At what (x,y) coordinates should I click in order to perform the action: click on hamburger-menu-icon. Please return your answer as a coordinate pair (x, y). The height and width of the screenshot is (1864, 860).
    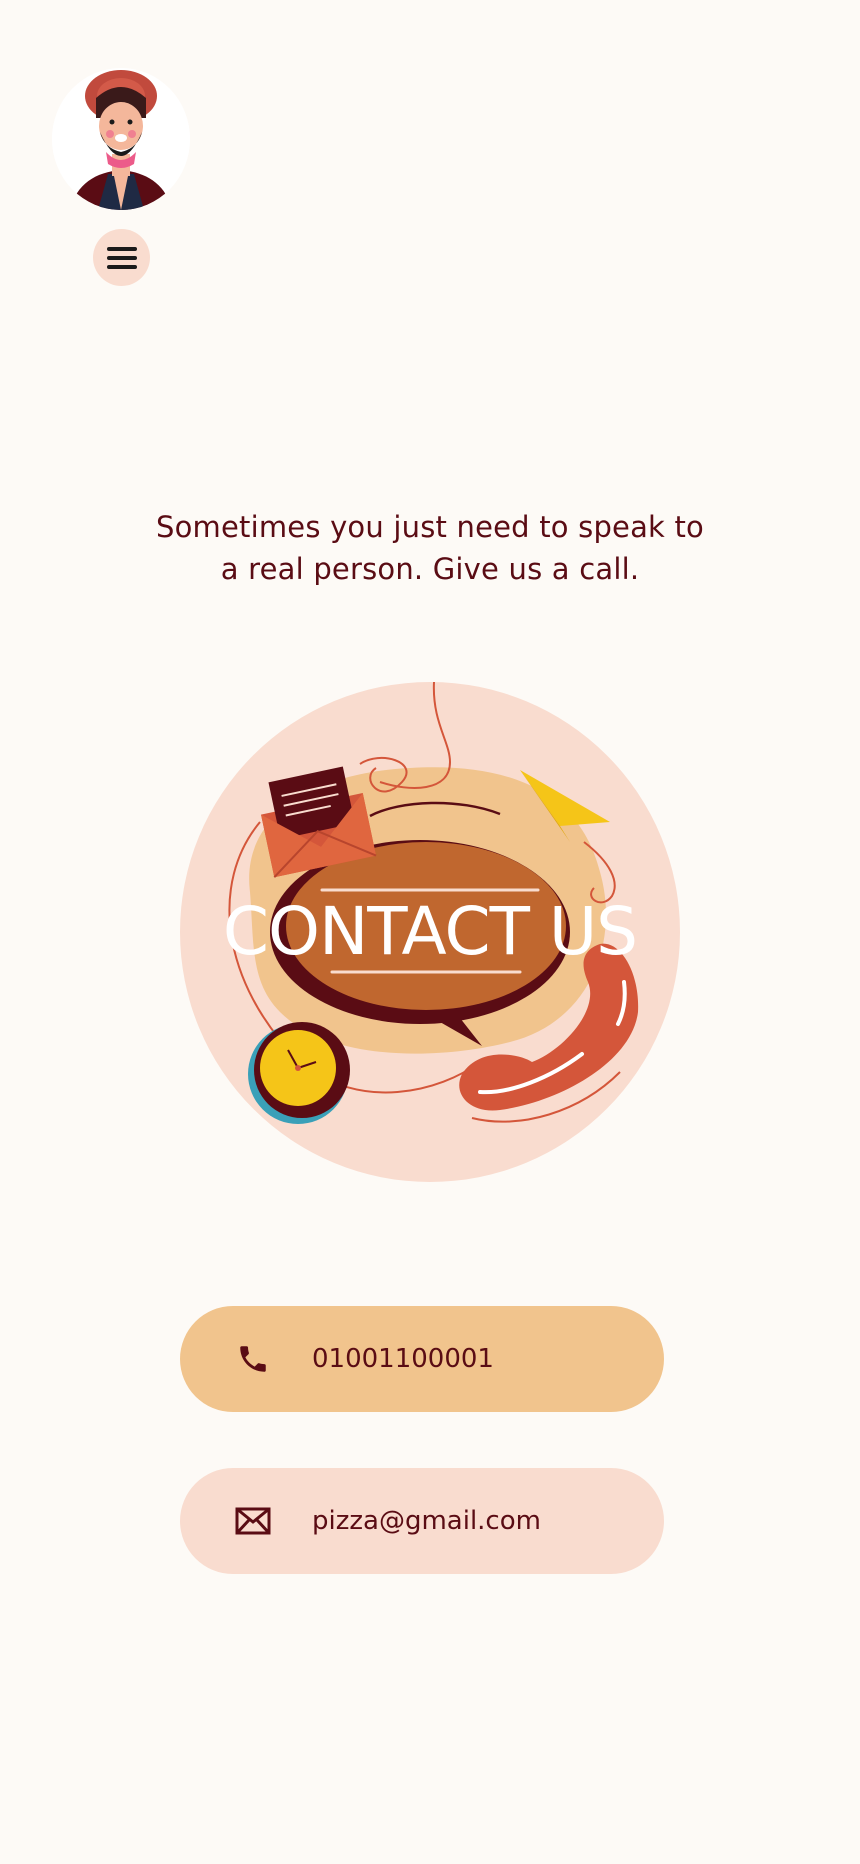
    Looking at the image, I should click on (121, 257).